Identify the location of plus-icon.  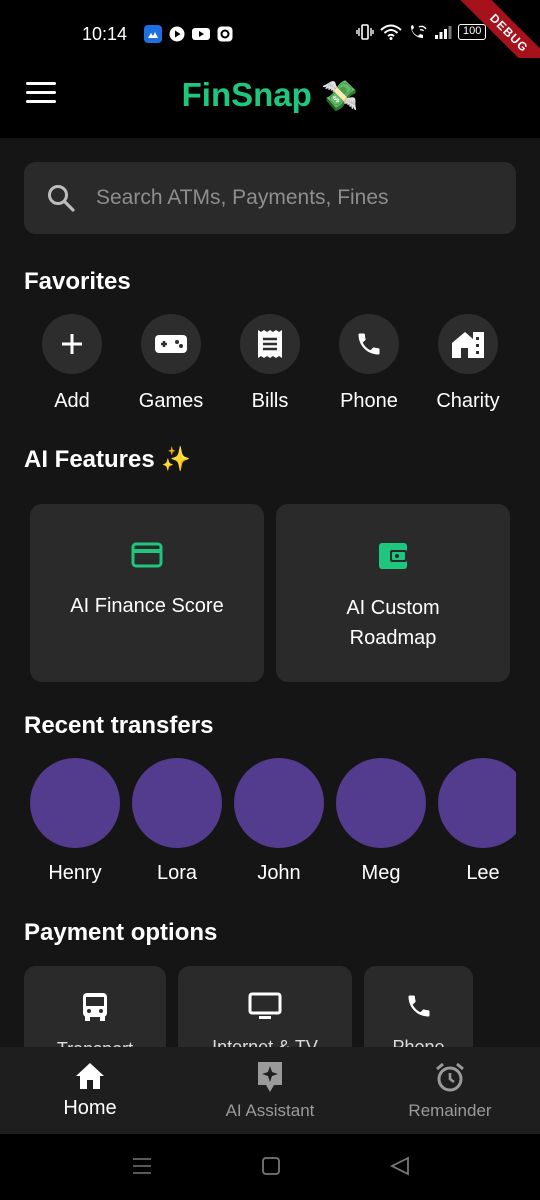
(72, 344).